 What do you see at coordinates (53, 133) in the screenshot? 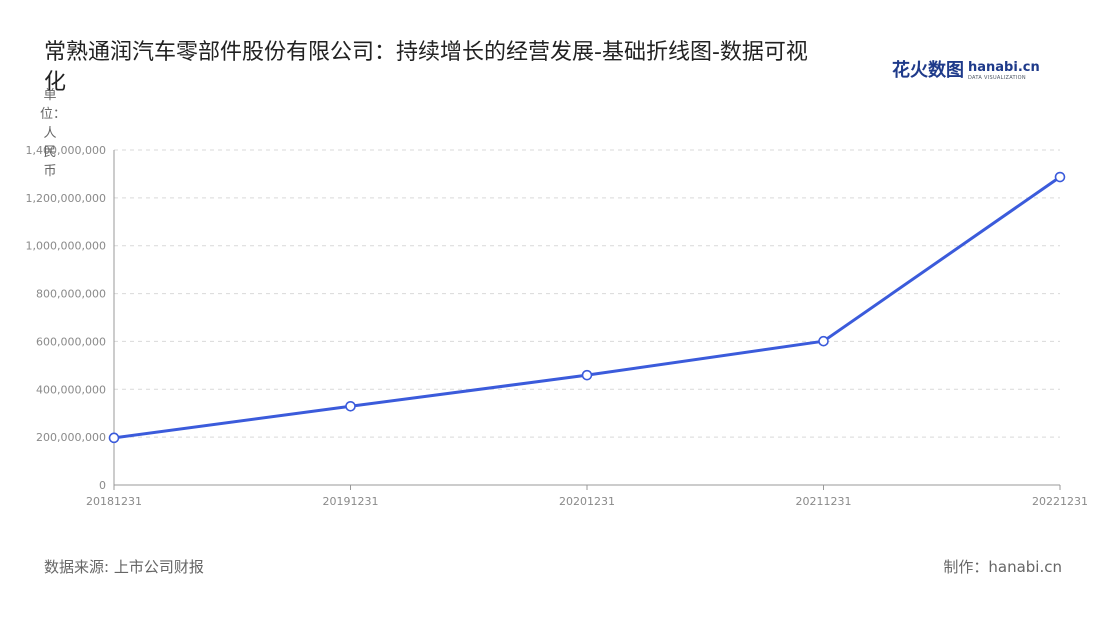
I see `y-axis-unit-label: 单位：人民币` at bounding box center [53, 133].